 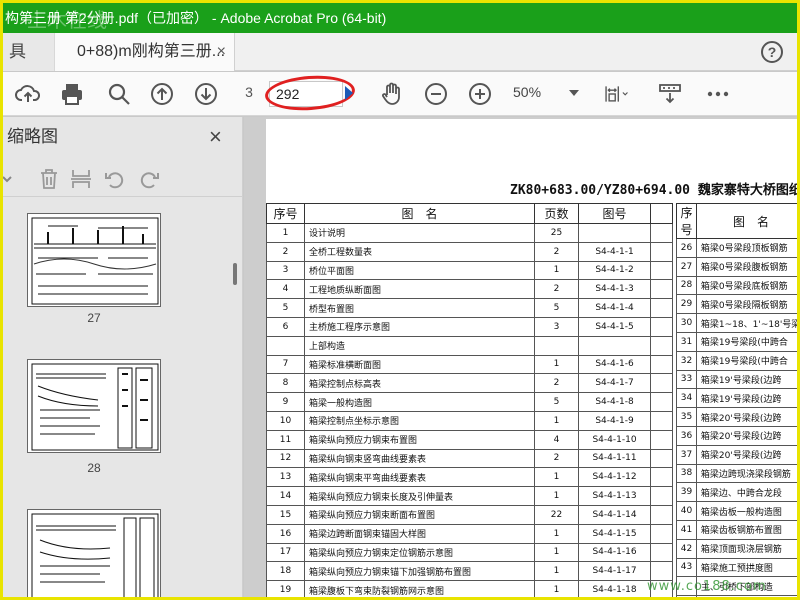 What do you see at coordinates (7, 179) in the screenshot?
I see `chevron-down-icon` at bounding box center [7, 179].